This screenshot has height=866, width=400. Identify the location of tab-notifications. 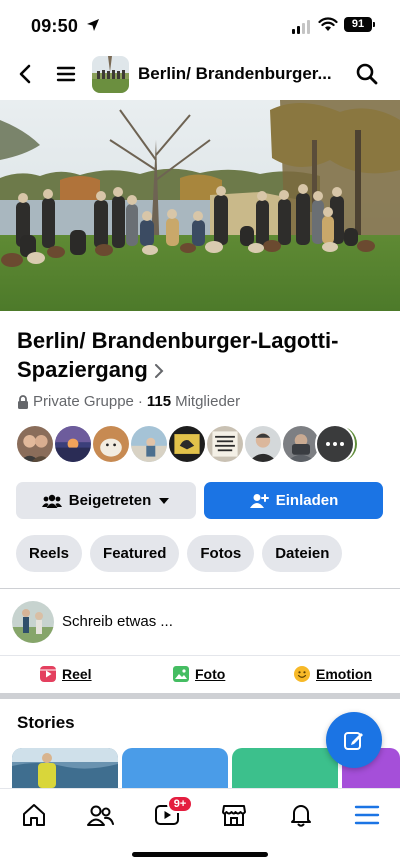
(301, 815).